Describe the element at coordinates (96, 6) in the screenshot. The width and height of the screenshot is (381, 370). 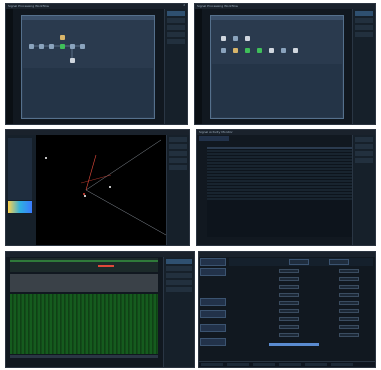
I see `panel-title: Signal Processing Workflow` at that location.